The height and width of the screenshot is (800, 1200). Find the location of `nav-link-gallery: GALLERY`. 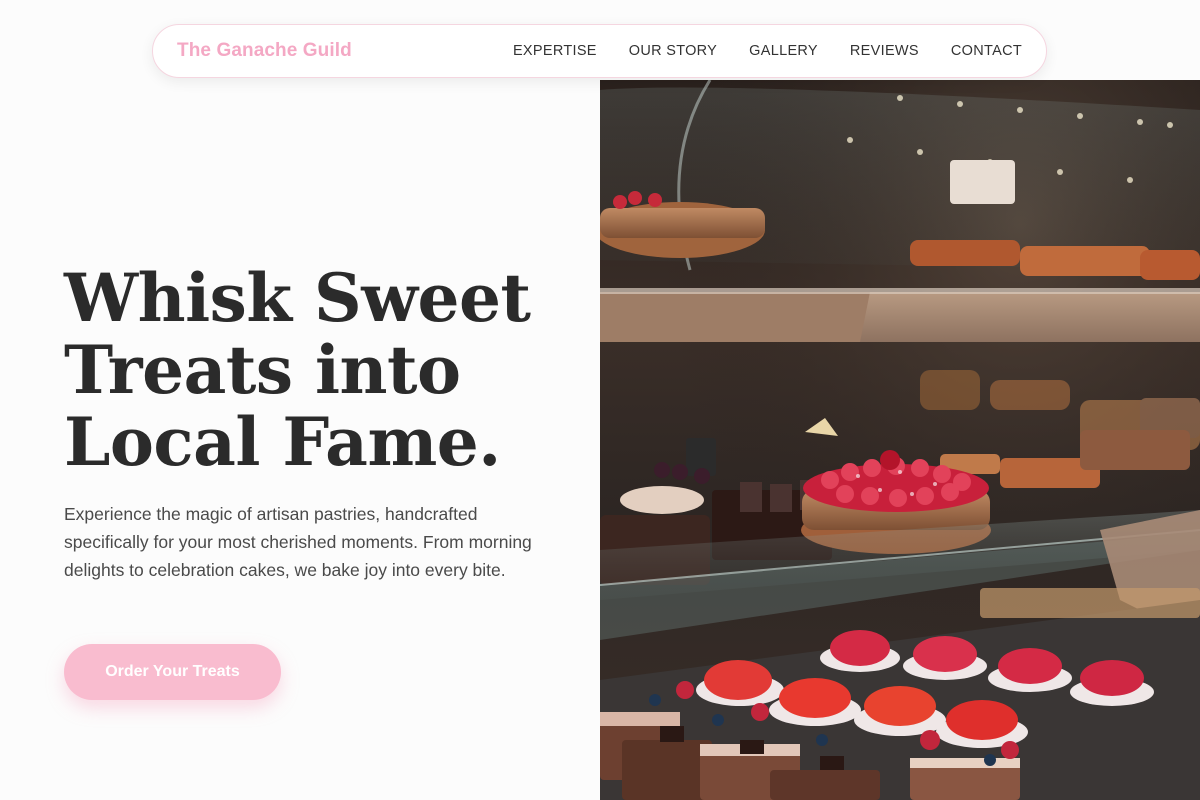

nav-link-gallery: GALLERY is located at coordinates (783, 51).